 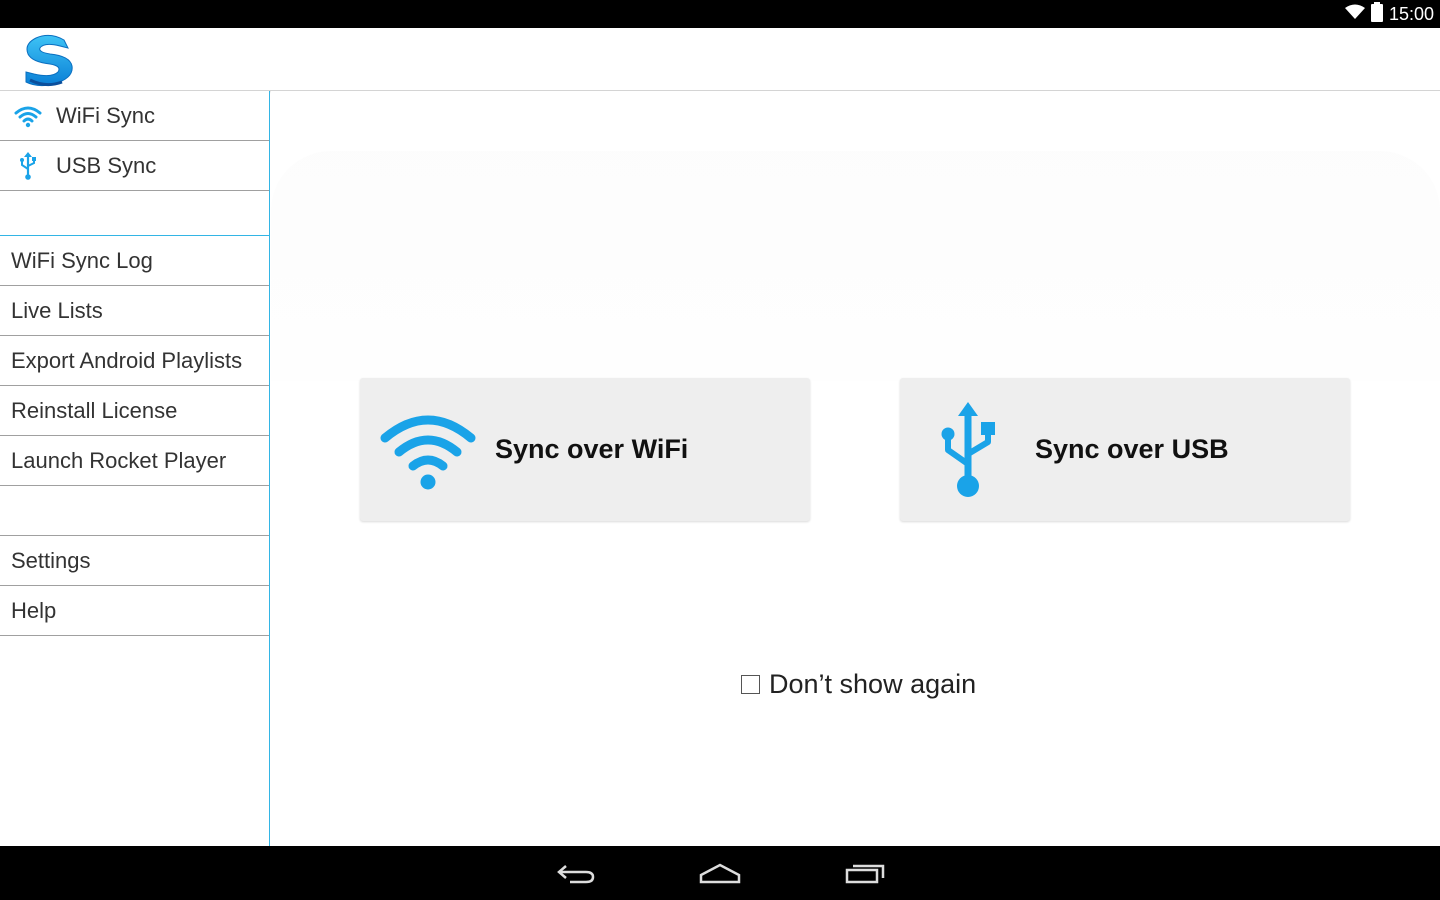 I want to click on dont-show-again-label: Don’t show again, so click(x=873, y=684).